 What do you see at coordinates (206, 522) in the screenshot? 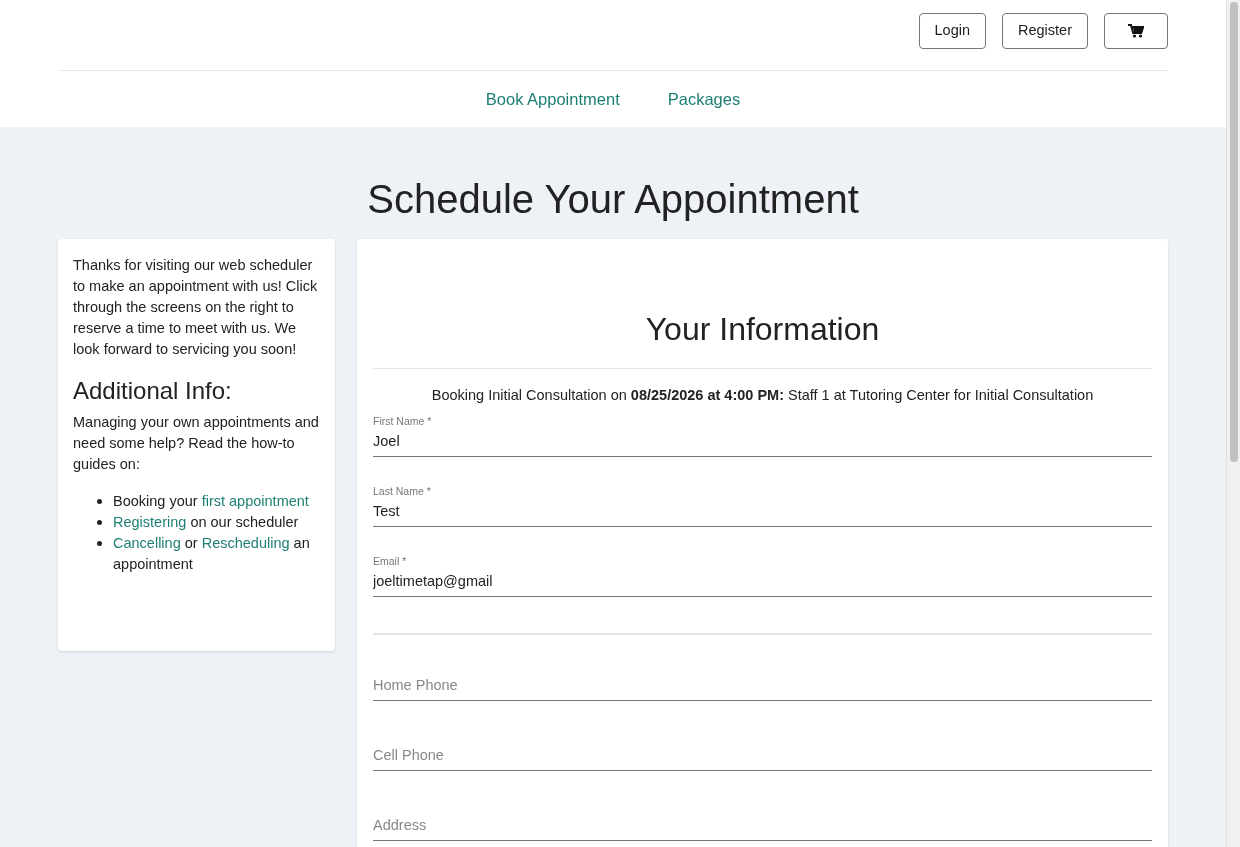
I see `guide-text: Registering on our scheduler` at bounding box center [206, 522].